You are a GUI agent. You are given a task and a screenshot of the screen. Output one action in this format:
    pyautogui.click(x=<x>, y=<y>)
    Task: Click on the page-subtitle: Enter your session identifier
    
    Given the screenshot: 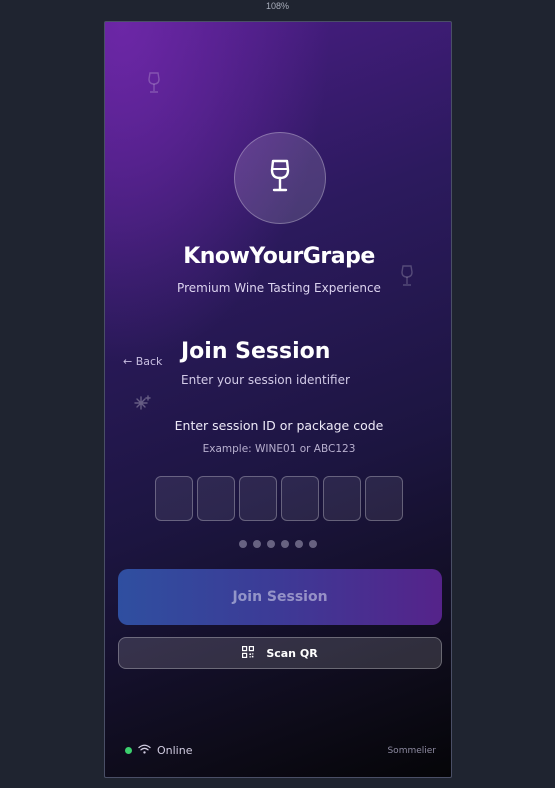 What is the action you would take?
    pyautogui.click(x=265, y=380)
    